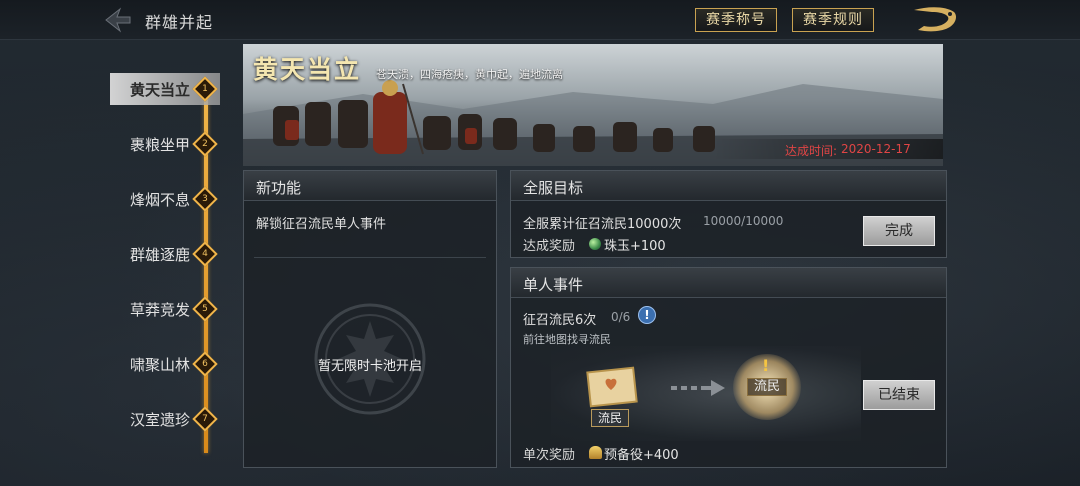 The height and width of the screenshot is (486, 1080). What do you see at coordinates (205, 199) in the screenshot?
I see `timeline-node: 3` at bounding box center [205, 199].